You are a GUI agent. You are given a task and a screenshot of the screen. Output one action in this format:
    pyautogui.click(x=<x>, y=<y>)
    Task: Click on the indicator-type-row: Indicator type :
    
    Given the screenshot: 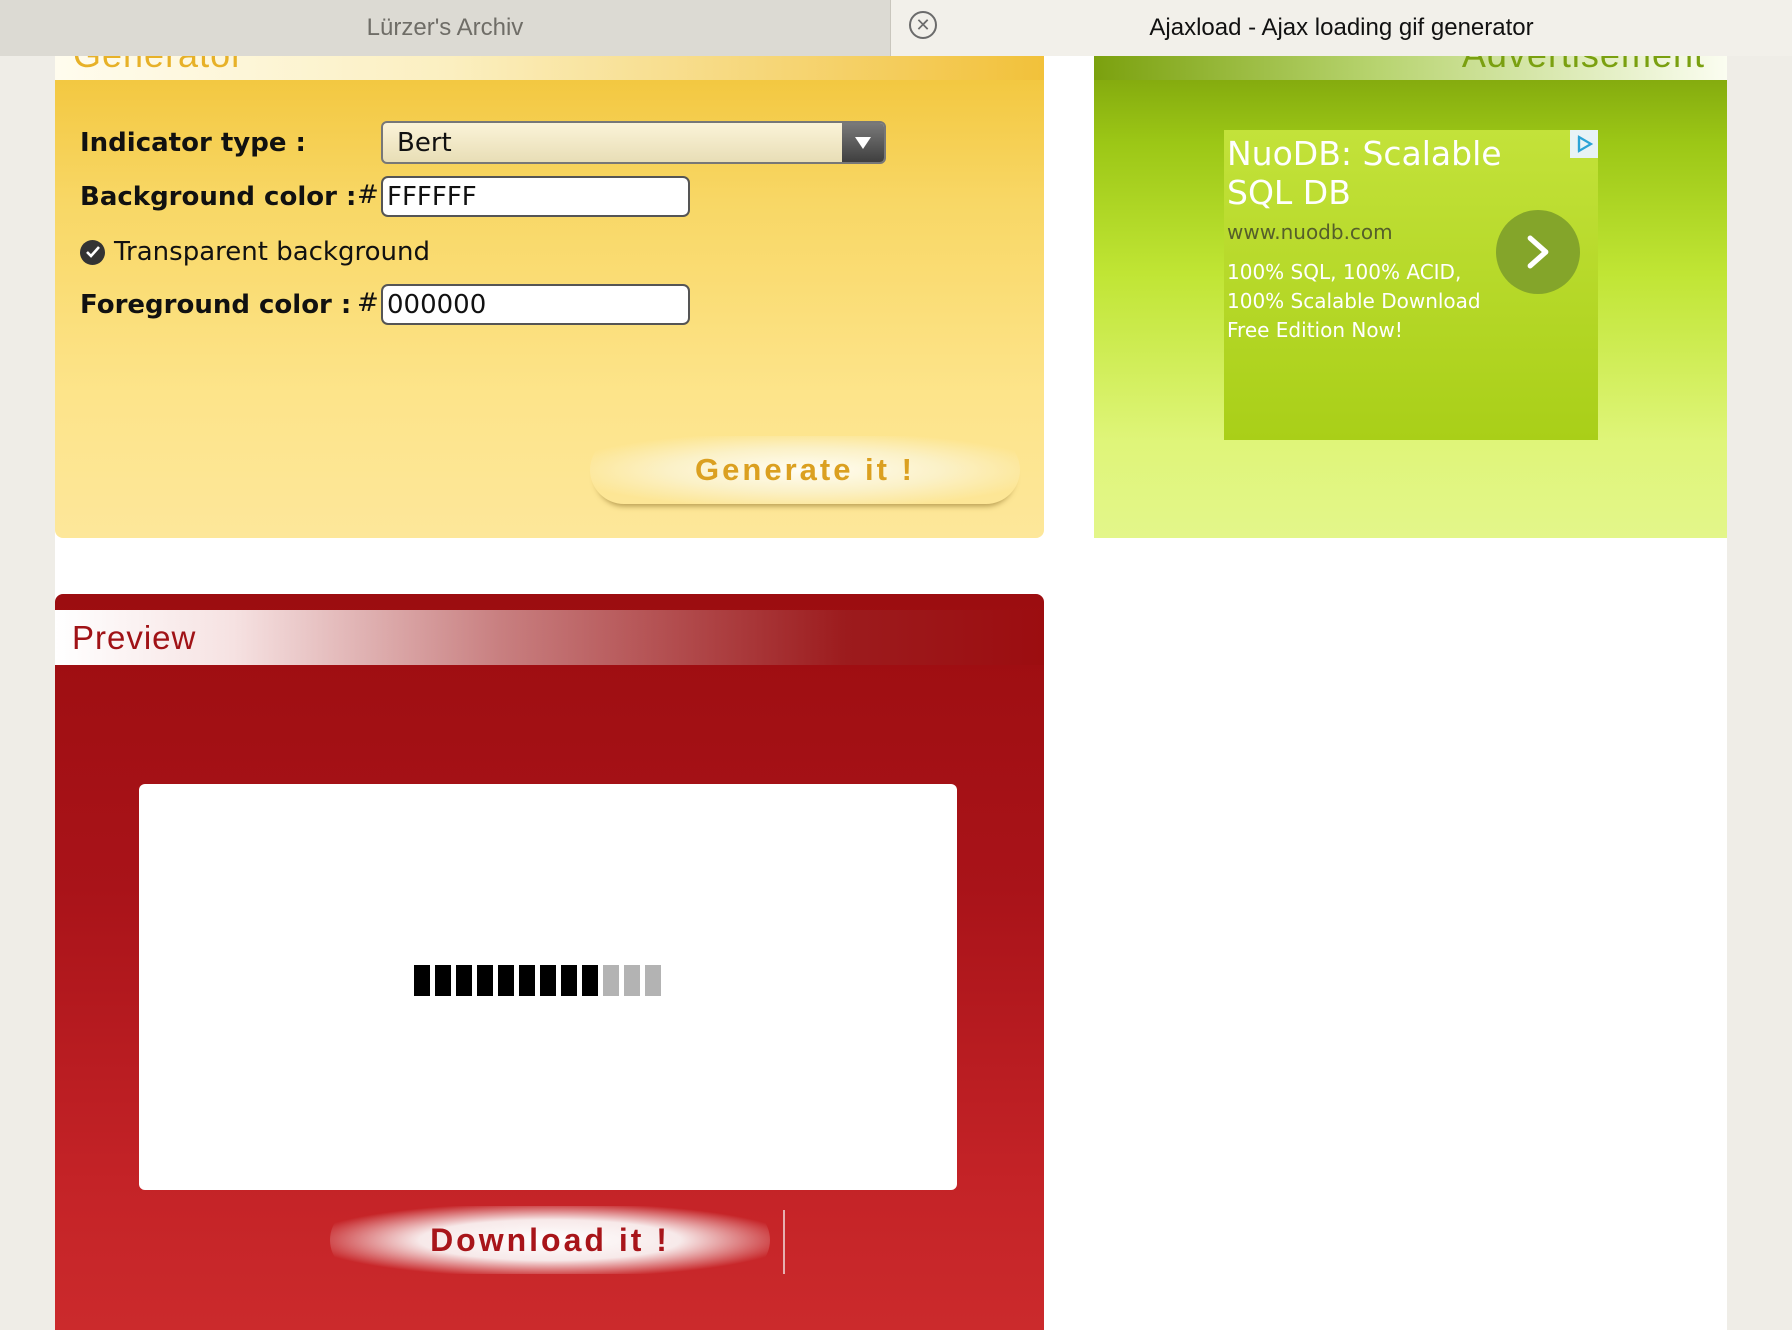 What is the action you would take?
    pyautogui.click(x=193, y=143)
    